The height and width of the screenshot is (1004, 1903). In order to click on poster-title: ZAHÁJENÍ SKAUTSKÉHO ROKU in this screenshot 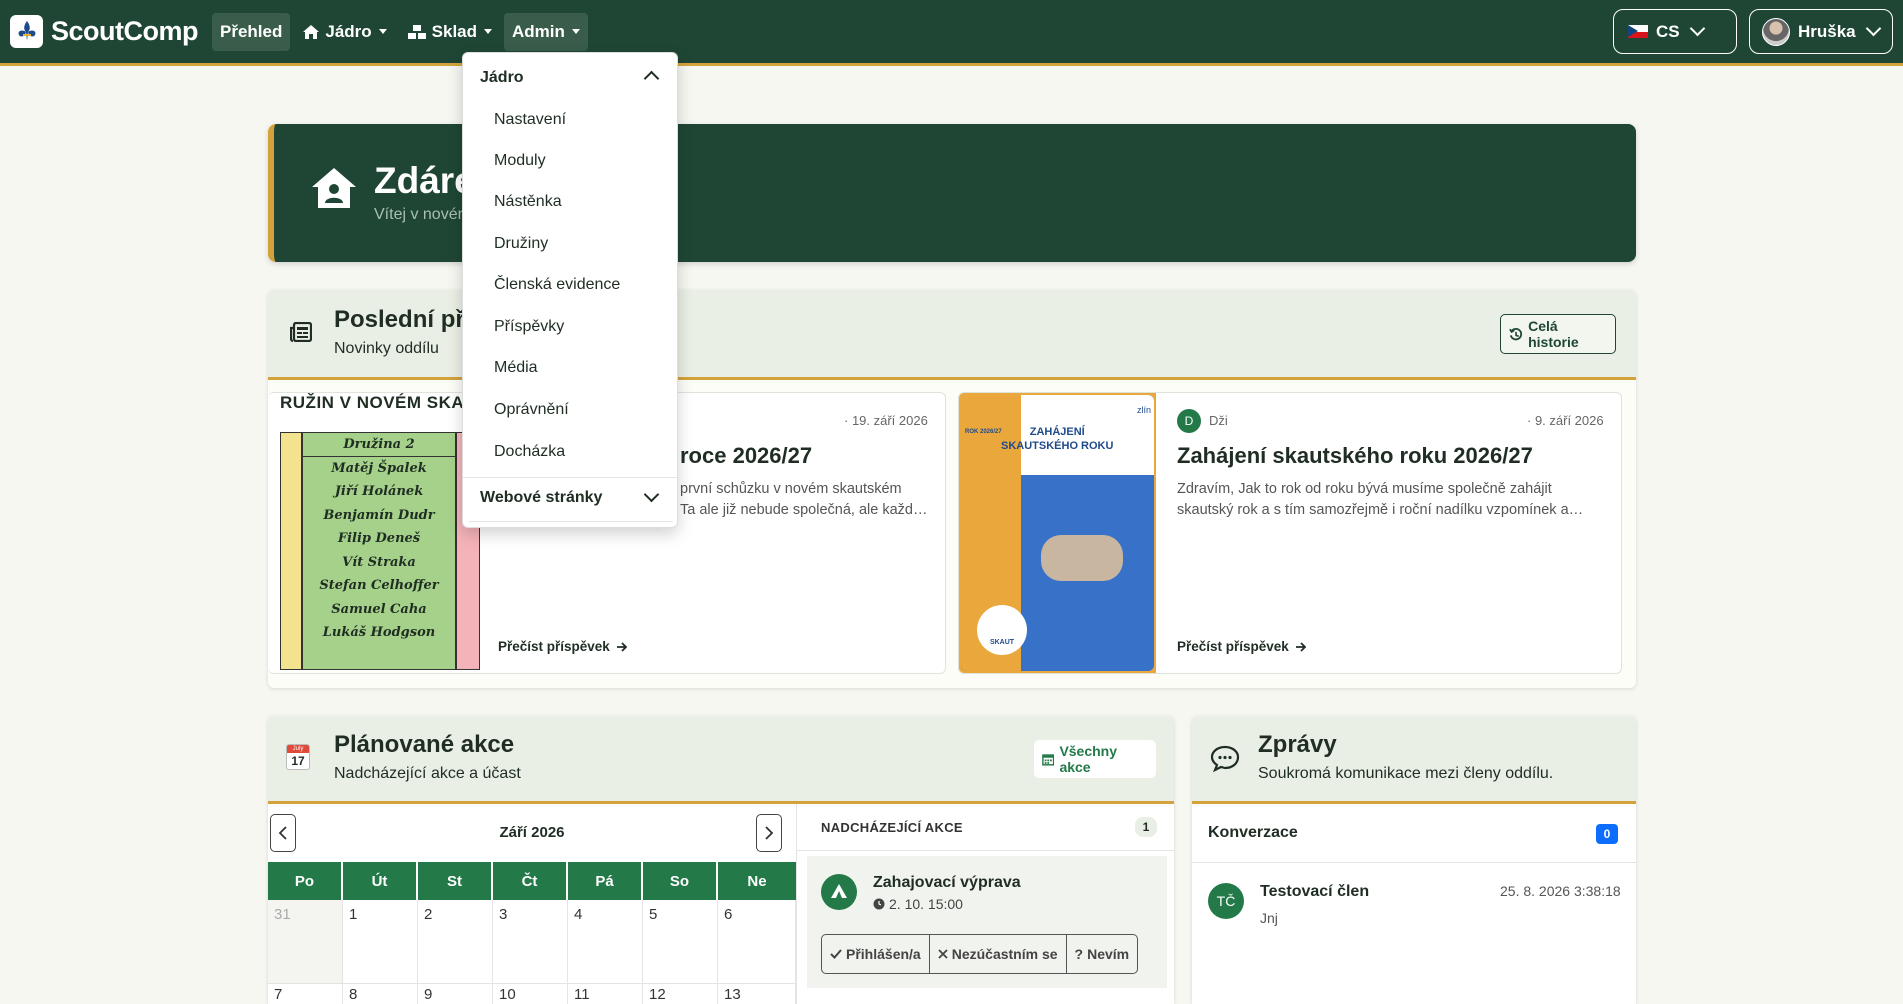, I will do `click(1057, 439)`.